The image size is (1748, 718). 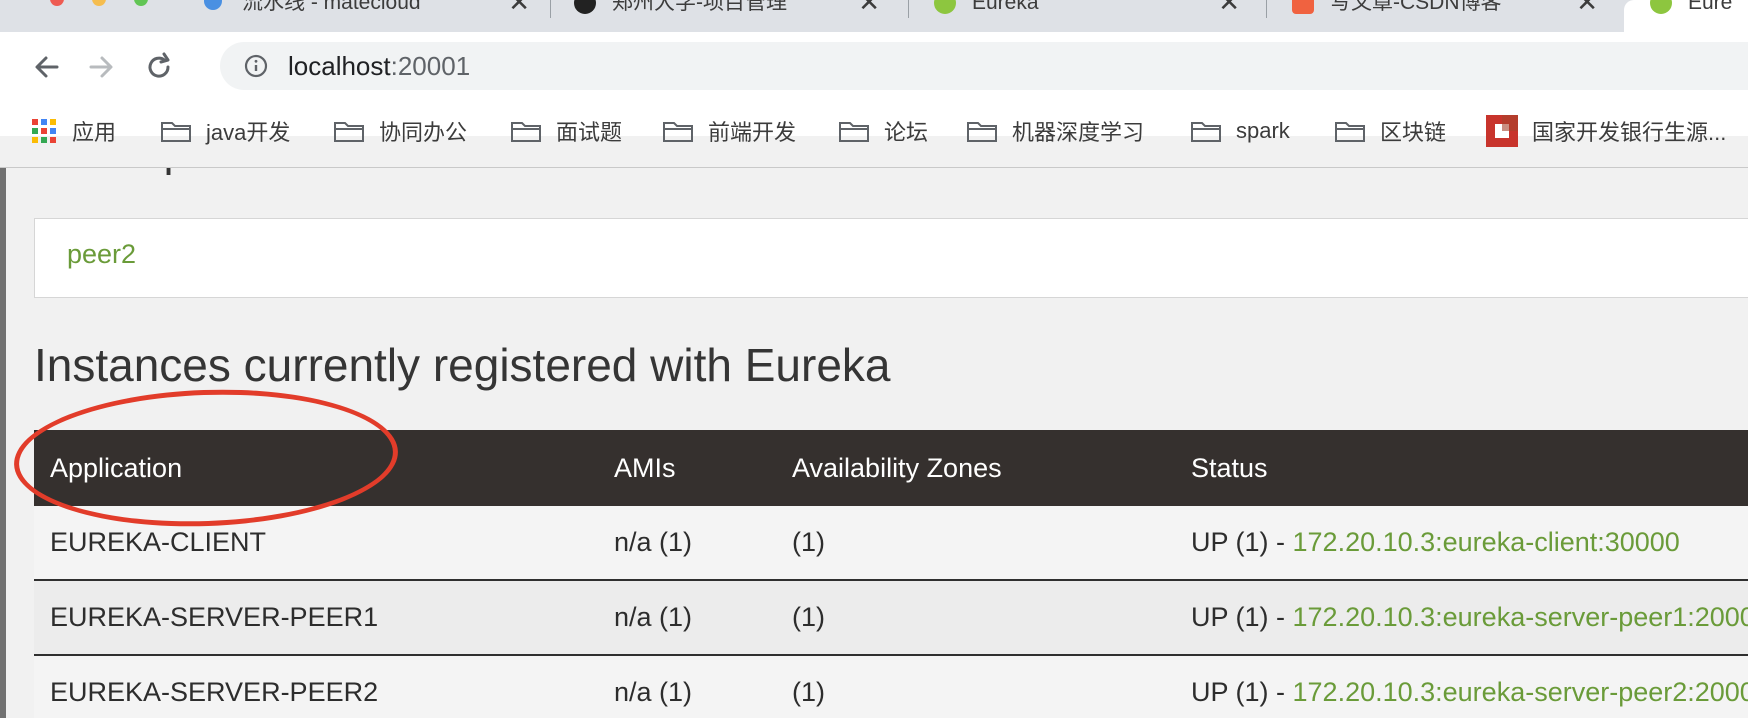 What do you see at coordinates (1502, 131) in the screenshot?
I see `cdb-logo-icon` at bounding box center [1502, 131].